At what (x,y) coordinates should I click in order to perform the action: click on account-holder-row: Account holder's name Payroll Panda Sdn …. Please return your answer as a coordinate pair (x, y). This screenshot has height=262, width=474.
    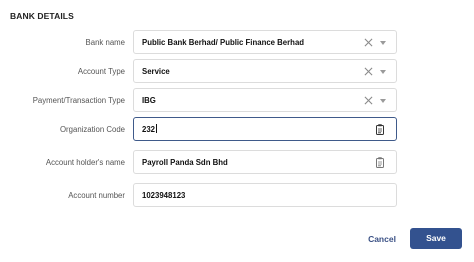
    Looking at the image, I should click on (237, 163).